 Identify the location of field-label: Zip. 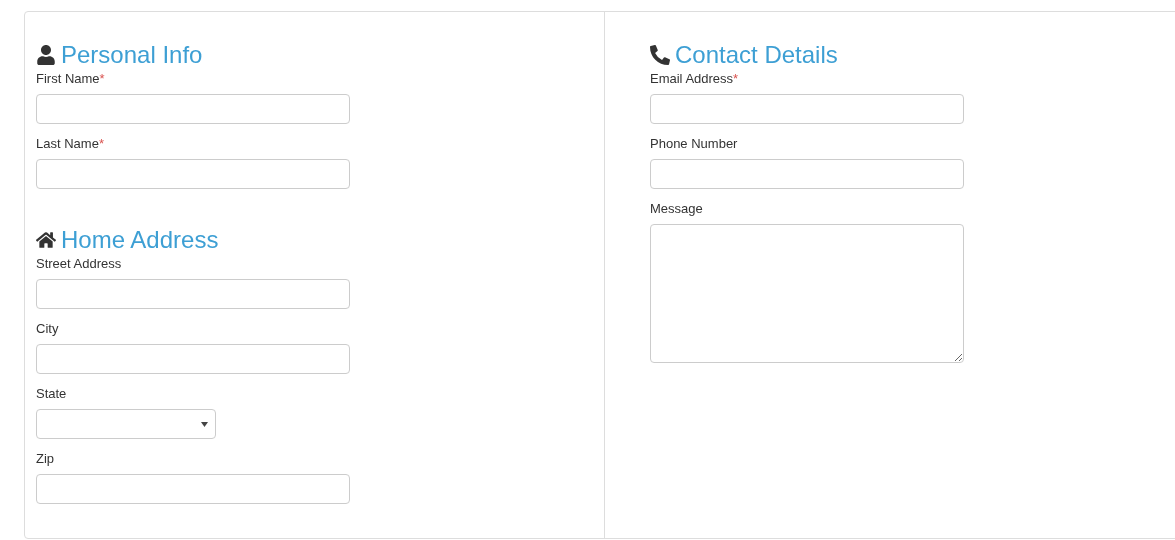
(45, 459).